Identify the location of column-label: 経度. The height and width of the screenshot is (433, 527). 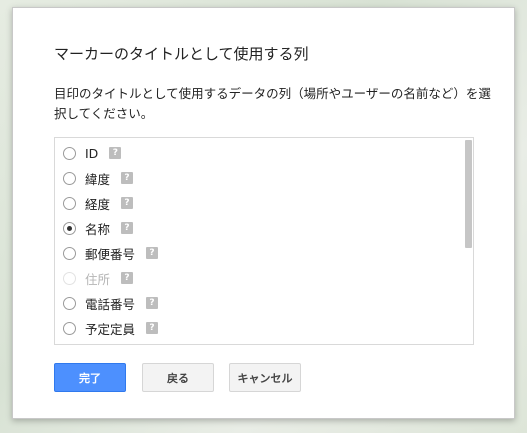
(98, 204).